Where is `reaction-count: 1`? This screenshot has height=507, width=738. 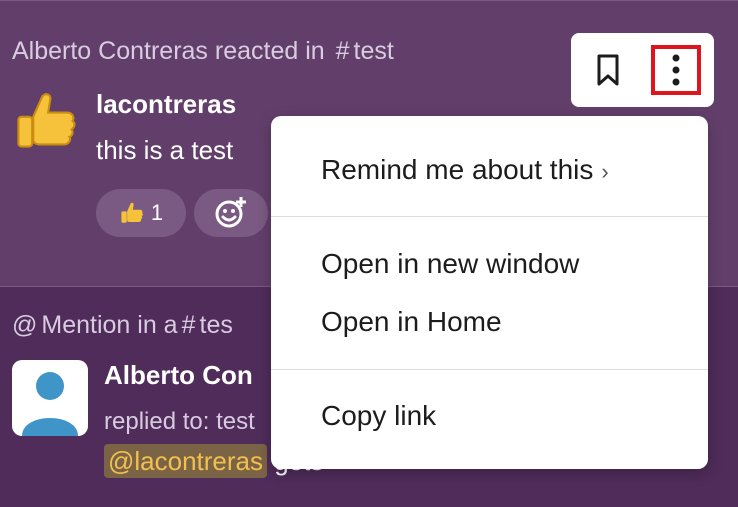 reaction-count: 1 is located at coordinates (157, 212).